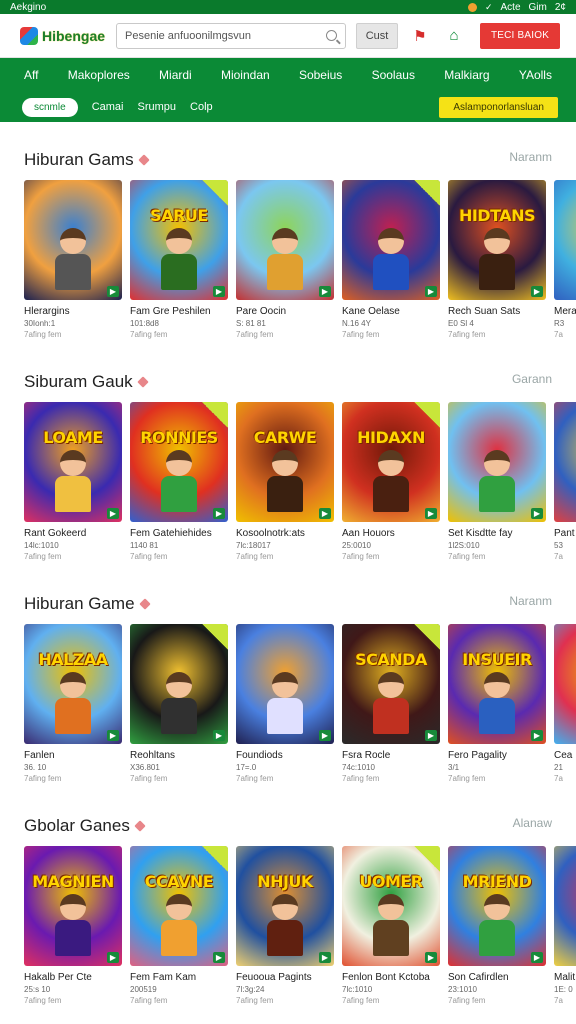  Describe the element at coordinates (31, 75) in the screenshot. I see `nav-item: Aff` at that location.